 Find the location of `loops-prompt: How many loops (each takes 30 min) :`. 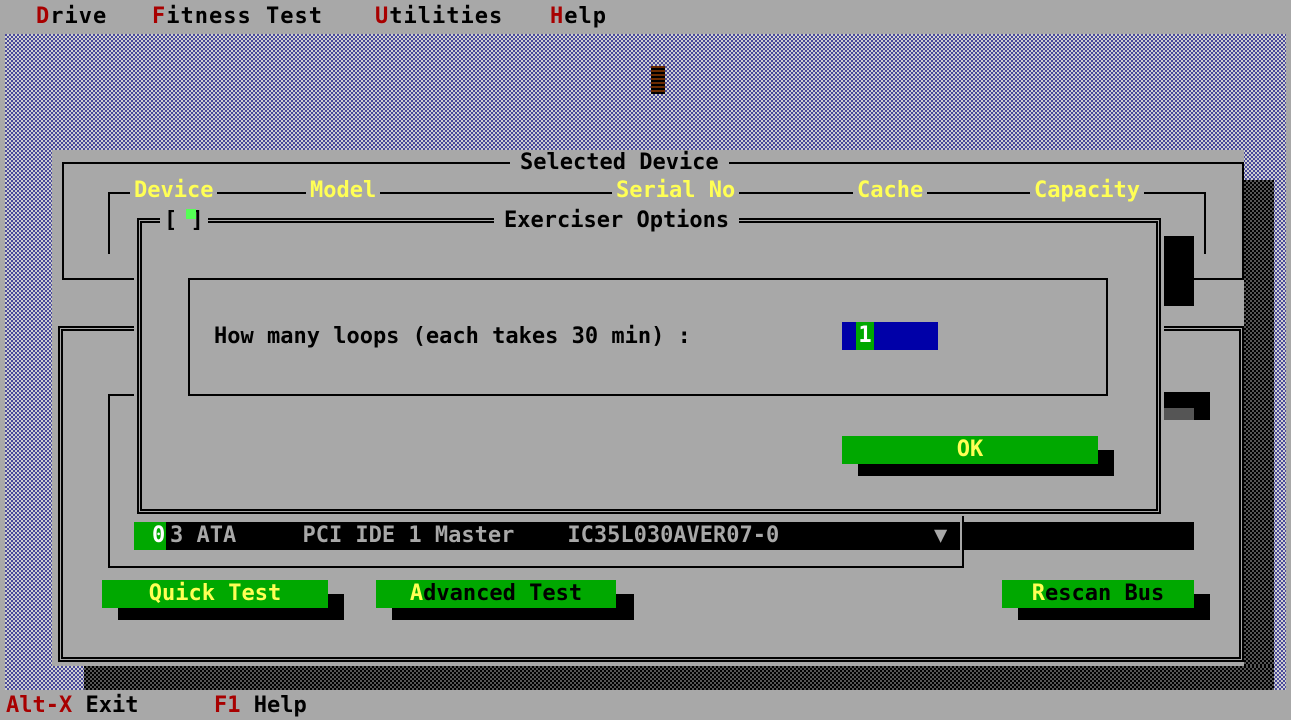

loops-prompt: How many loops (each takes 30 min) : is located at coordinates (452, 336).